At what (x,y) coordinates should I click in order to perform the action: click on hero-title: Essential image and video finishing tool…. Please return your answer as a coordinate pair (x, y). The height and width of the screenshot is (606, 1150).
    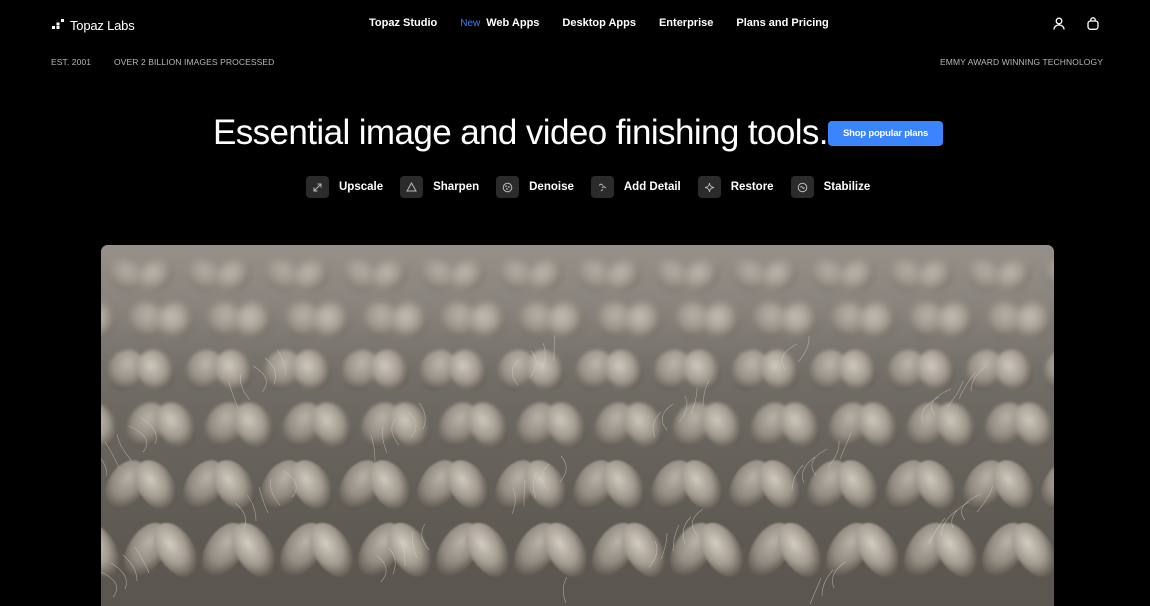
    Looking at the image, I should click on (521, 132).